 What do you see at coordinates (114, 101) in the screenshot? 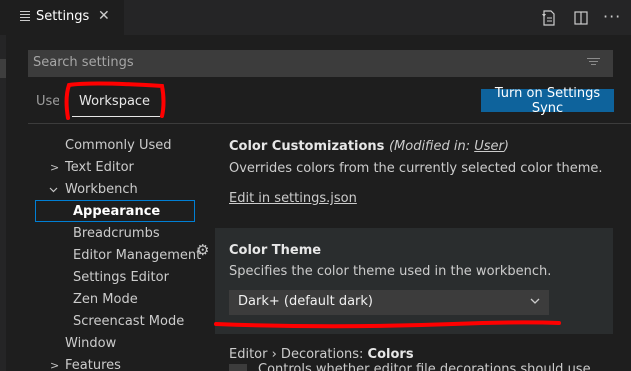
I see `tab-workspace: Workspace` at bounding box center [114, 101].